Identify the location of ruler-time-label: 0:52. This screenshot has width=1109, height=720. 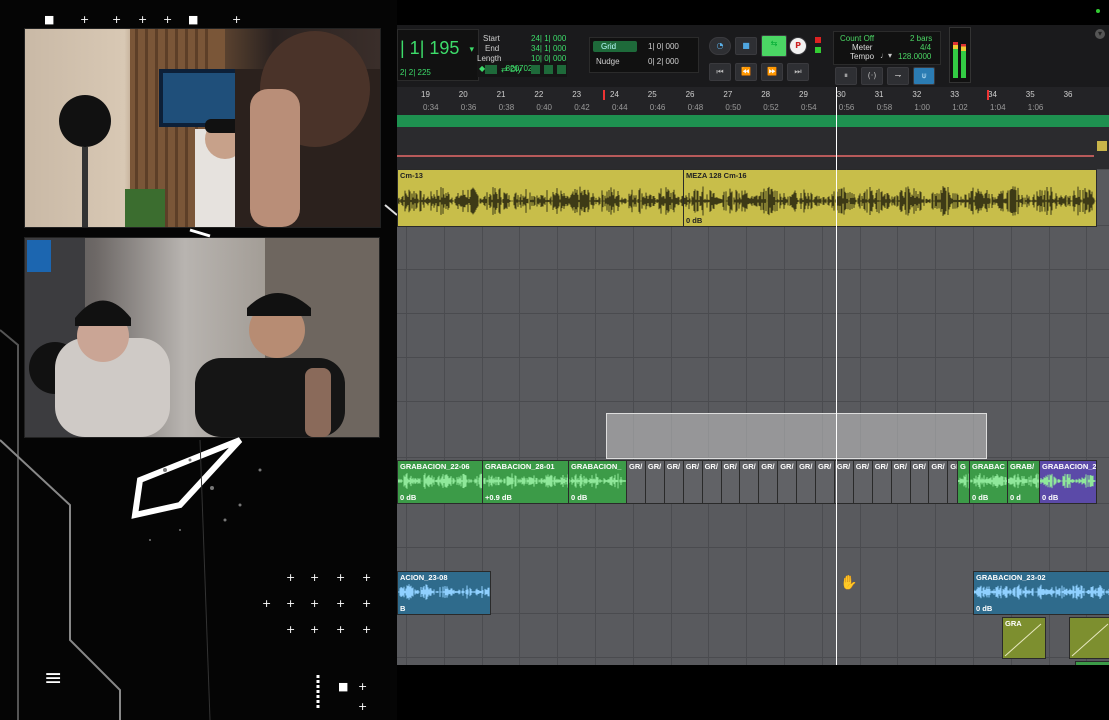
(771, 107).